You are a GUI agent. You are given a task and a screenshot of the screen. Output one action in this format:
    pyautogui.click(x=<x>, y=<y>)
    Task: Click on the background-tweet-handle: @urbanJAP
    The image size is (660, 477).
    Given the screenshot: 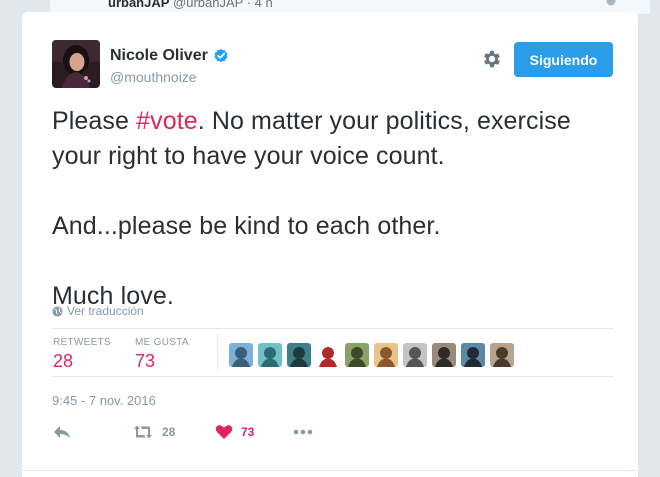 What is the action you would take?
    pyautogui.click(x=208, y=5)
    